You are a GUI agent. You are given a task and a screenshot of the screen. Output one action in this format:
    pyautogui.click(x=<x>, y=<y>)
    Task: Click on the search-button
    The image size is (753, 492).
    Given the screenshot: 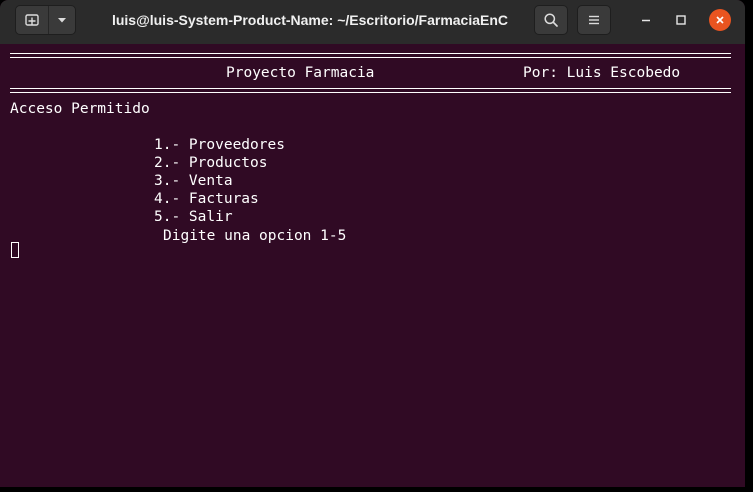 What is the action you would take?
    pyautogui.click(x=551, y=20)
    